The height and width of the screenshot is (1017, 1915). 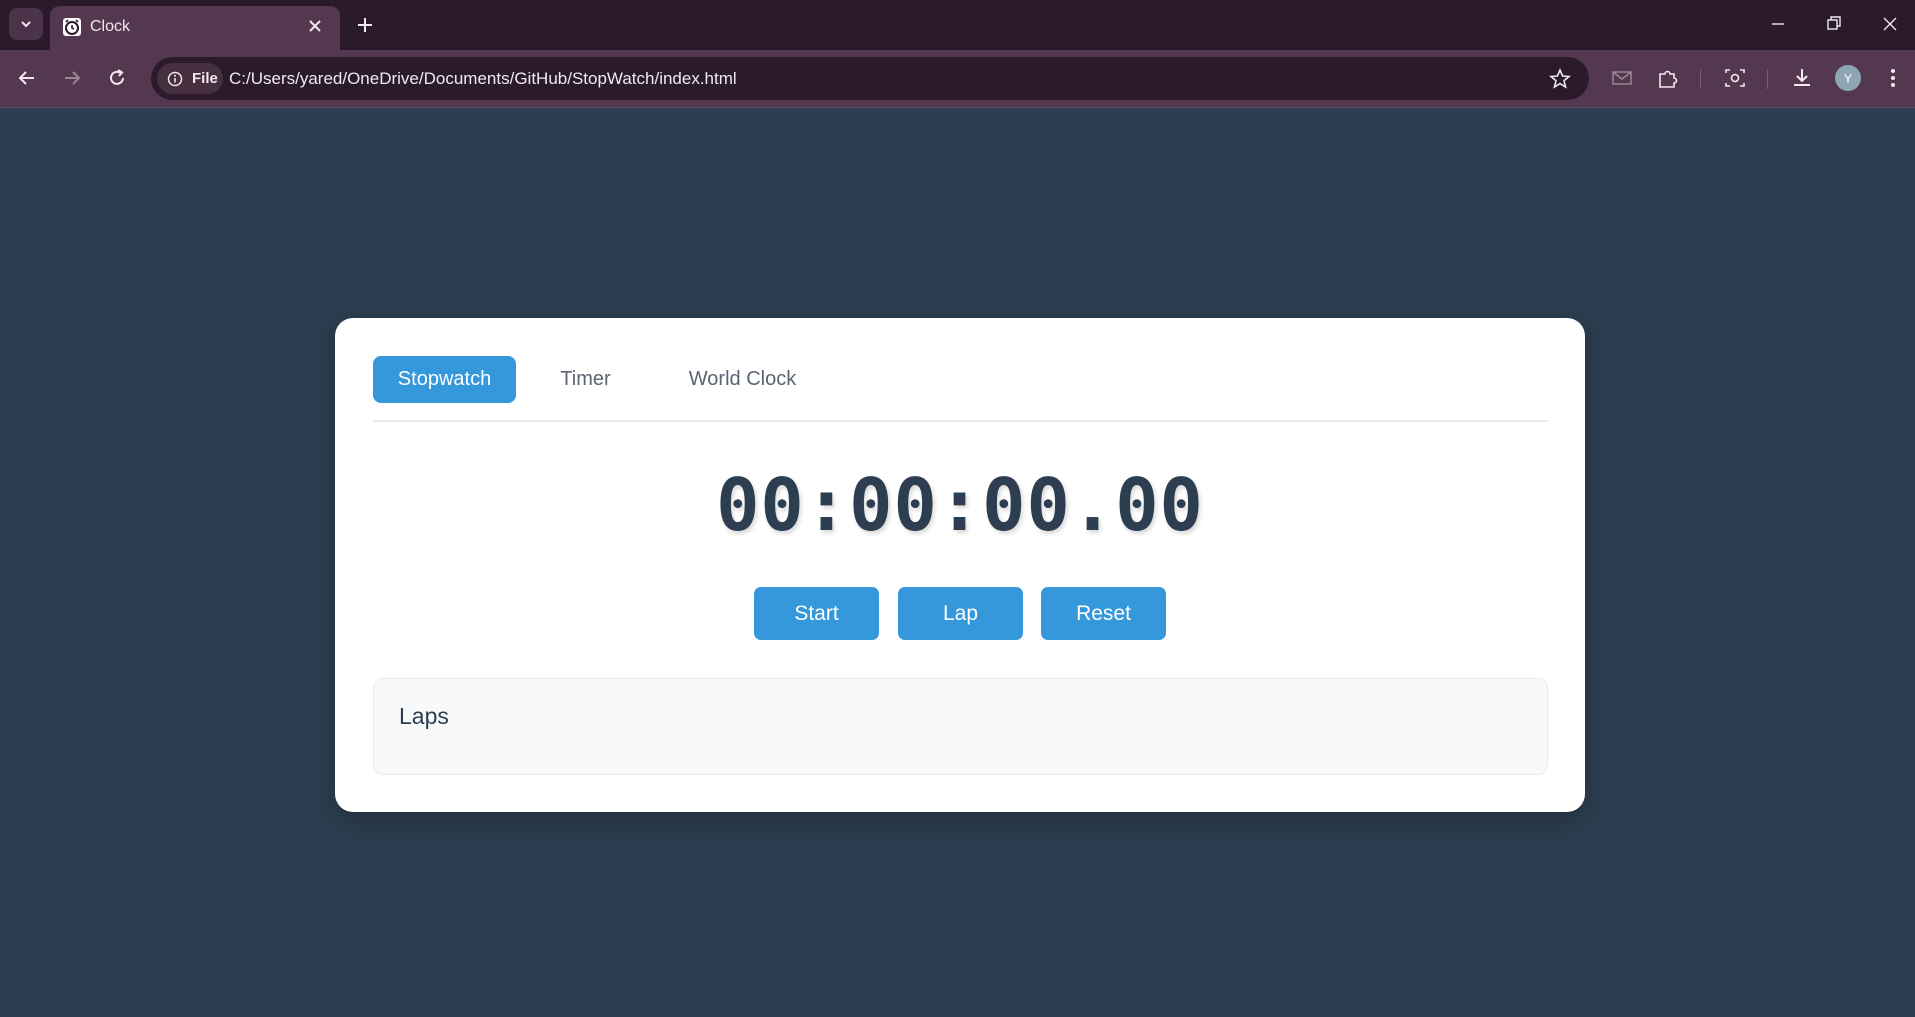 What do you see at coordinates (72, 78) in the screenshot?
I see `forward-arrow-icon` at bounding box center [72, 78].